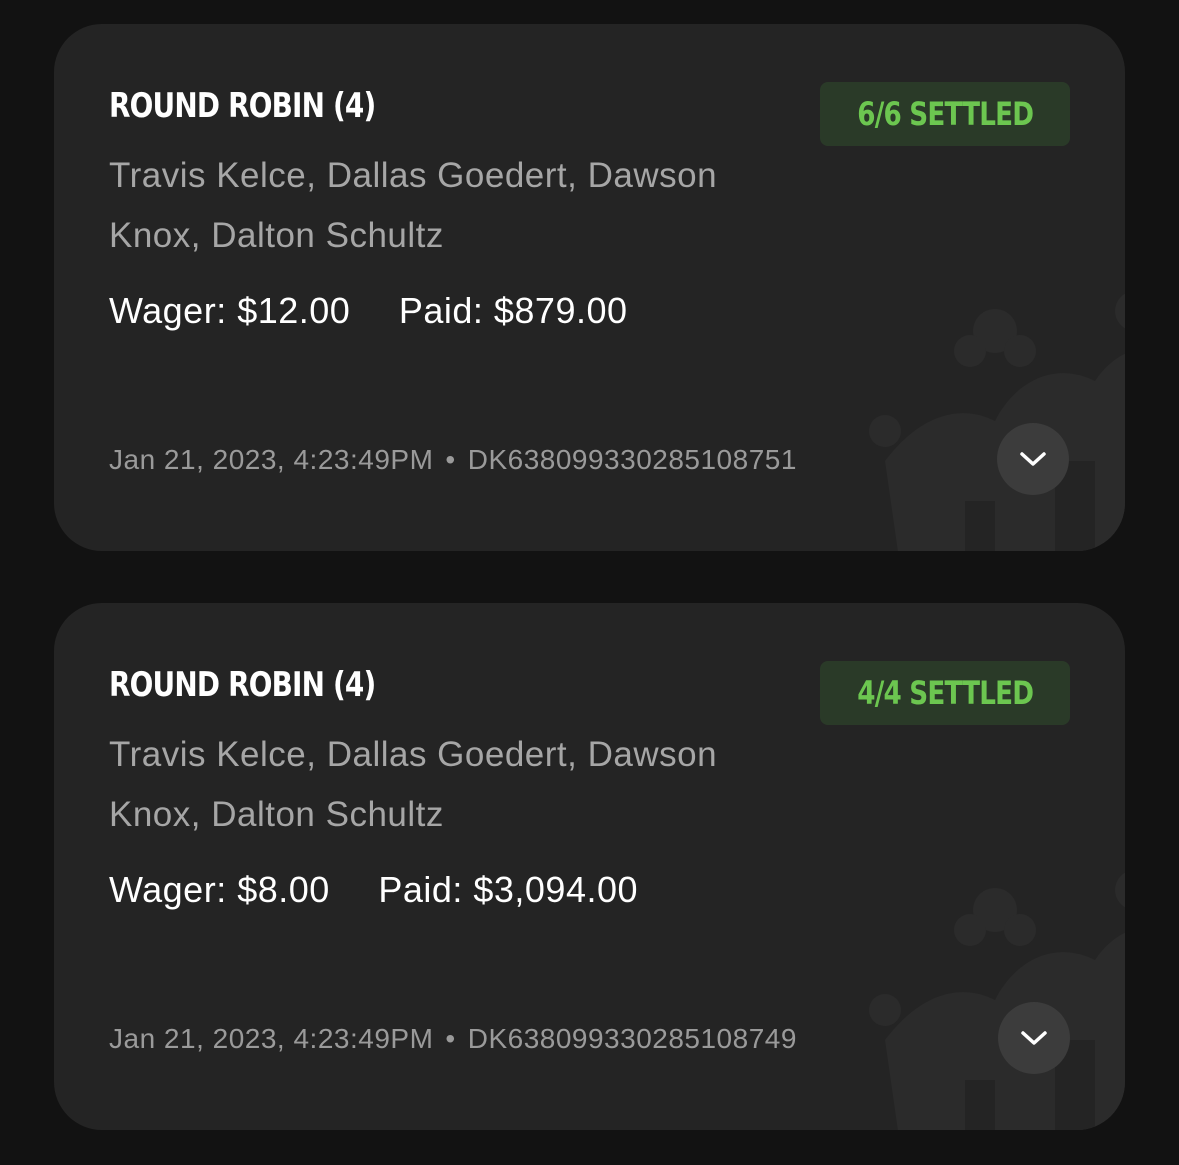 The image size is (1179, 1165). What do you see at coordinates (632, 459) in the screenshot?
I see `bet-id: DK638099330285108751` at bounding box center [632, 459].